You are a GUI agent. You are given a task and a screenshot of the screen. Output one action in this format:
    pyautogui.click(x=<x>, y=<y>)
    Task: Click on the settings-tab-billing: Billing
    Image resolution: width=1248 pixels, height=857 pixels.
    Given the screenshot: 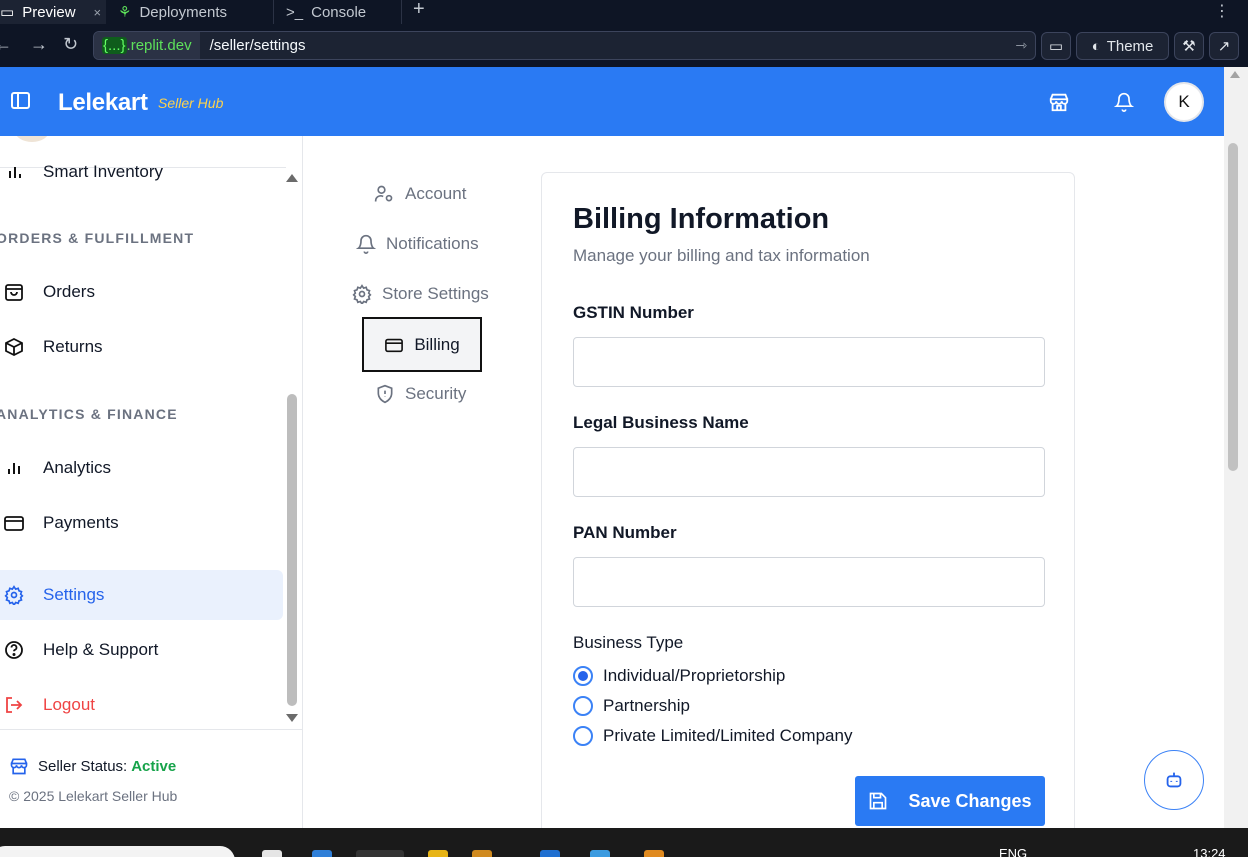 What is the action you would take?
    pyautogui.click(x=422, y=344)
    